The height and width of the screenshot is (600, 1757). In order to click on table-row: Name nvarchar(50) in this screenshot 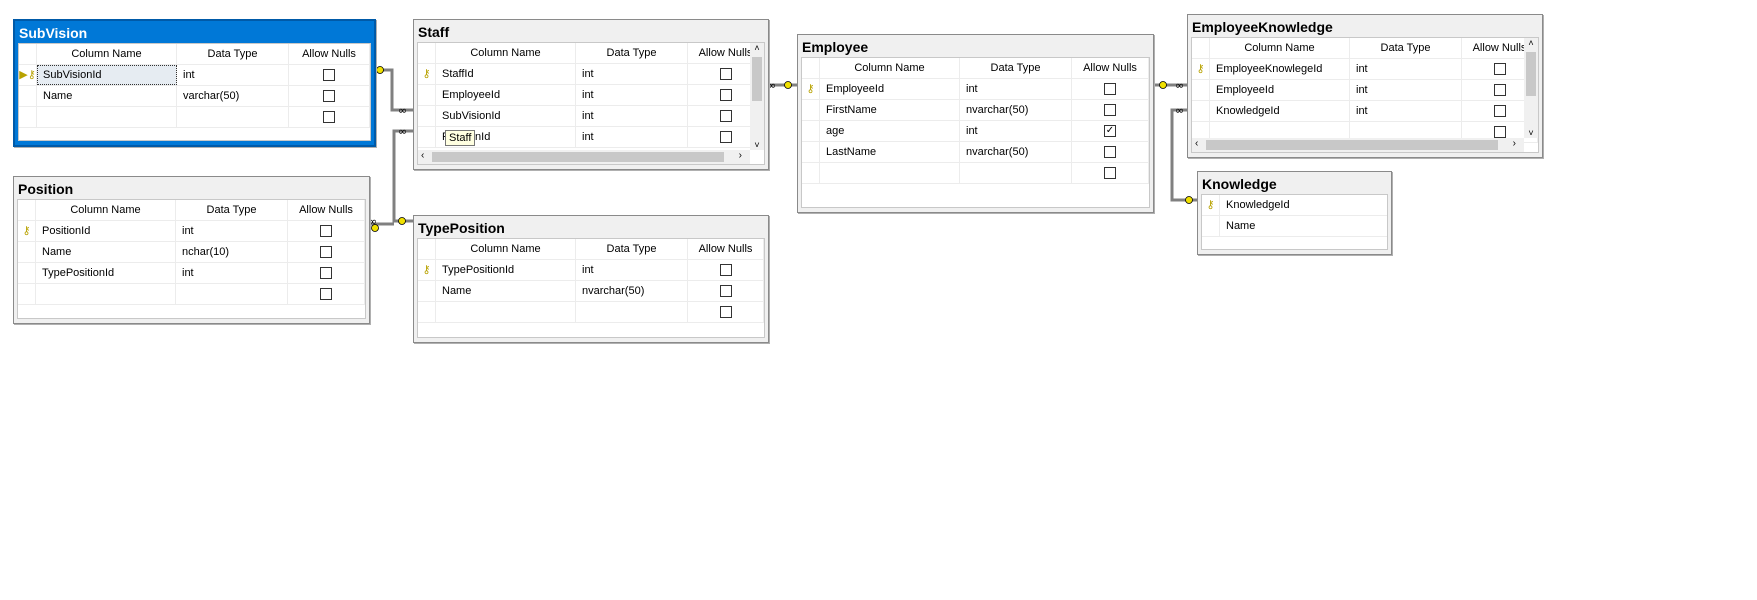, I will do `click(591, 291)`.